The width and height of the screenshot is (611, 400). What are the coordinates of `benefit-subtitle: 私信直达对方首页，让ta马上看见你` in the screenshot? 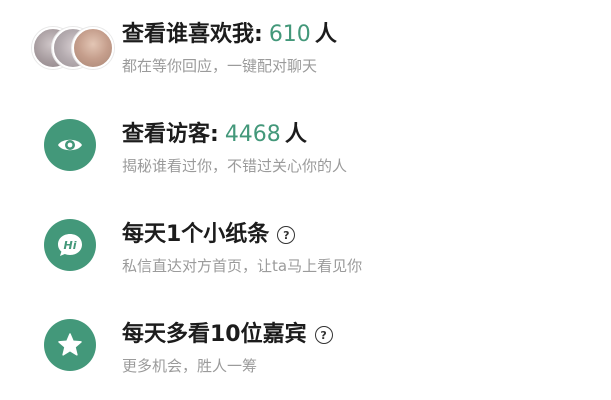 It's located at (242, 266).